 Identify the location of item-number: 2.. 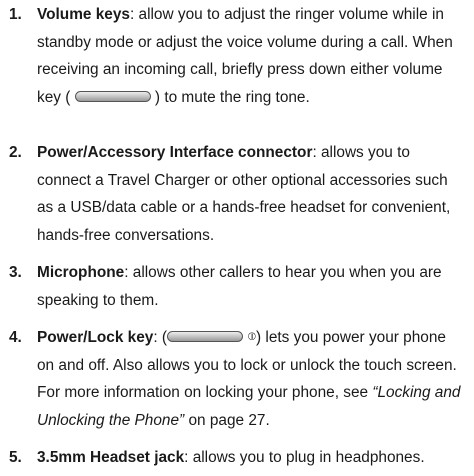
(15, 152).